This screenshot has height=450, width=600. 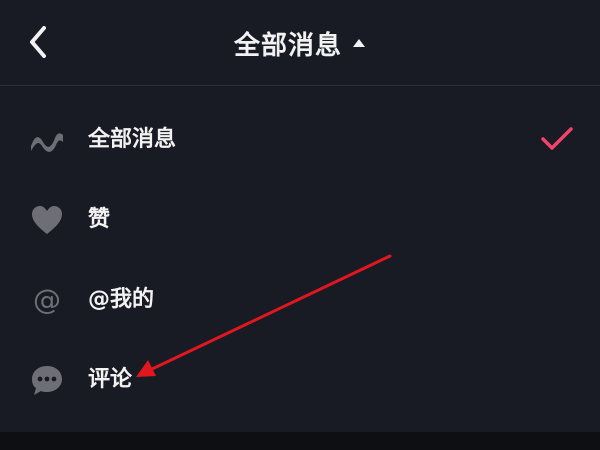 I want to click on heart-icon, so click(x=47, y=220).